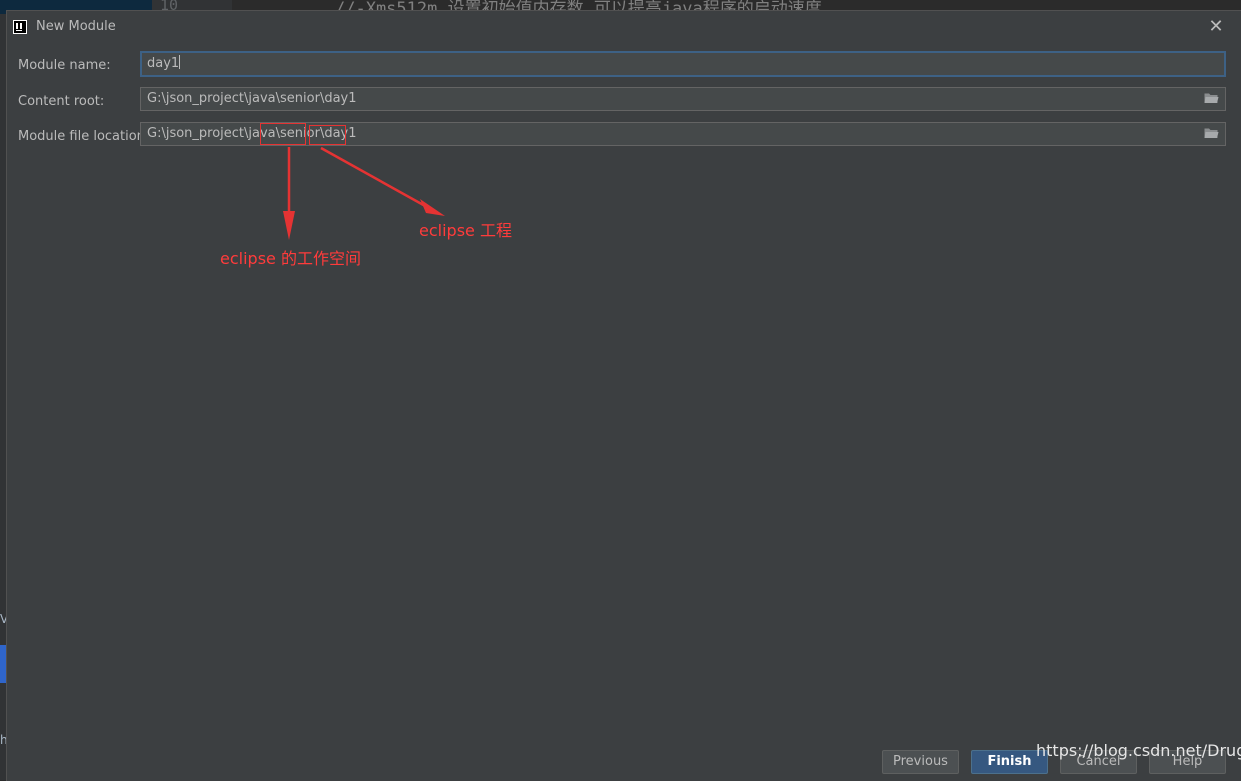  Describe the element at coordinates (432, 207) in the screenshot. I see `annotation-arrowhead-project` at that location.